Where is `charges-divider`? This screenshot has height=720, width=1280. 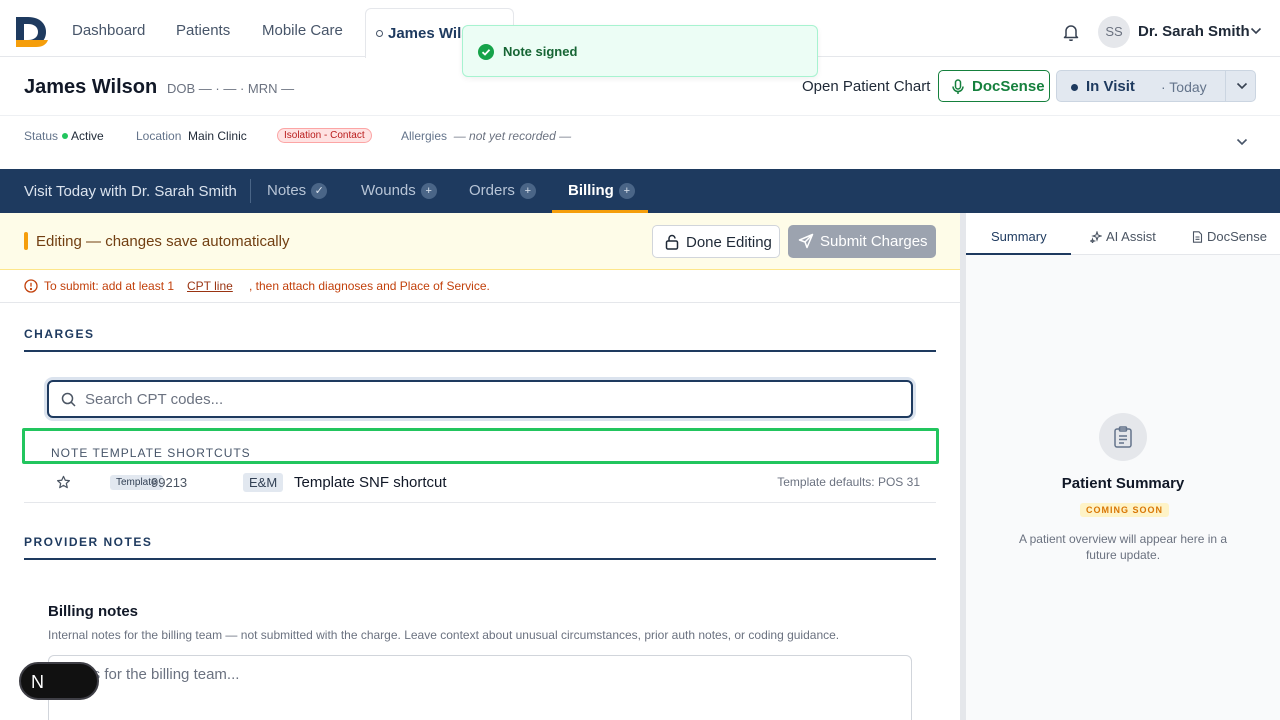
charges-divider is located at coordinates (480, 351).